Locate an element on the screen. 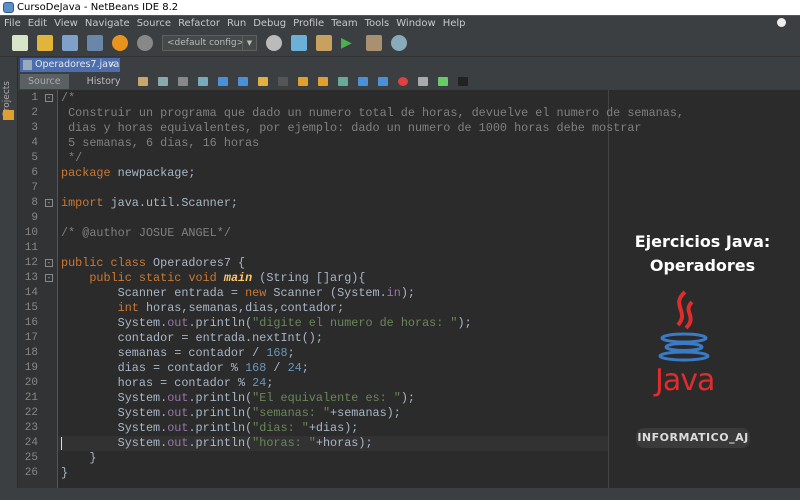  window-title: CursoDeJava - NetBeans IDE 8.2 is located at coordinates (98, 7).